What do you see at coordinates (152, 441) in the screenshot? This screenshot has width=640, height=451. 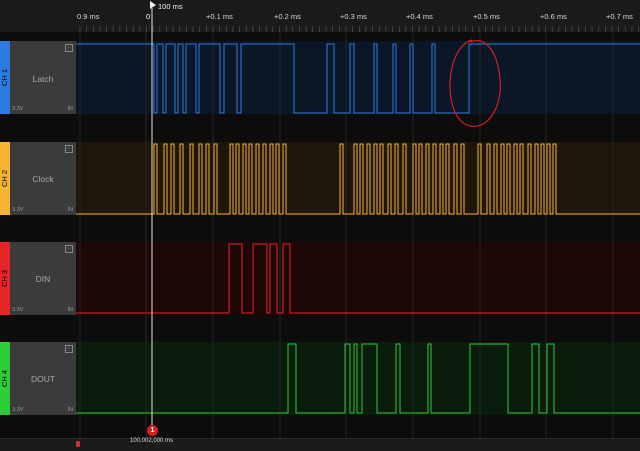 I see `cursor-time-readout: 100,002,000 ms` at bounding box center [152, 441].